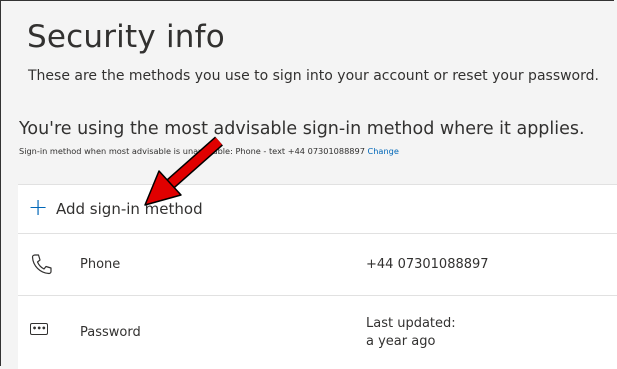 Image resolution: width=617 pixels, height=369 pixels. What do you see at coordinates (401, 341) in the screenshot?
I see `last-updated-value: a year ago` at bounding box center [401, 341].